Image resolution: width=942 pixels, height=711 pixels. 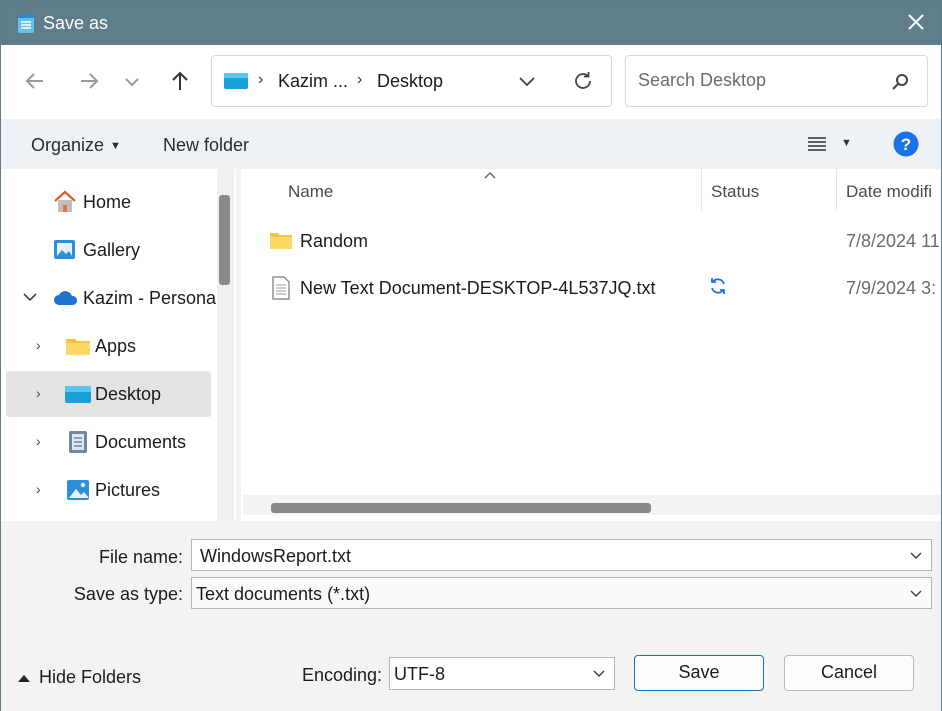 What do you see at coordinates (140, 557) in the screenshot?
I see `file-name-label: File name:` at bounding box center [140, 557].